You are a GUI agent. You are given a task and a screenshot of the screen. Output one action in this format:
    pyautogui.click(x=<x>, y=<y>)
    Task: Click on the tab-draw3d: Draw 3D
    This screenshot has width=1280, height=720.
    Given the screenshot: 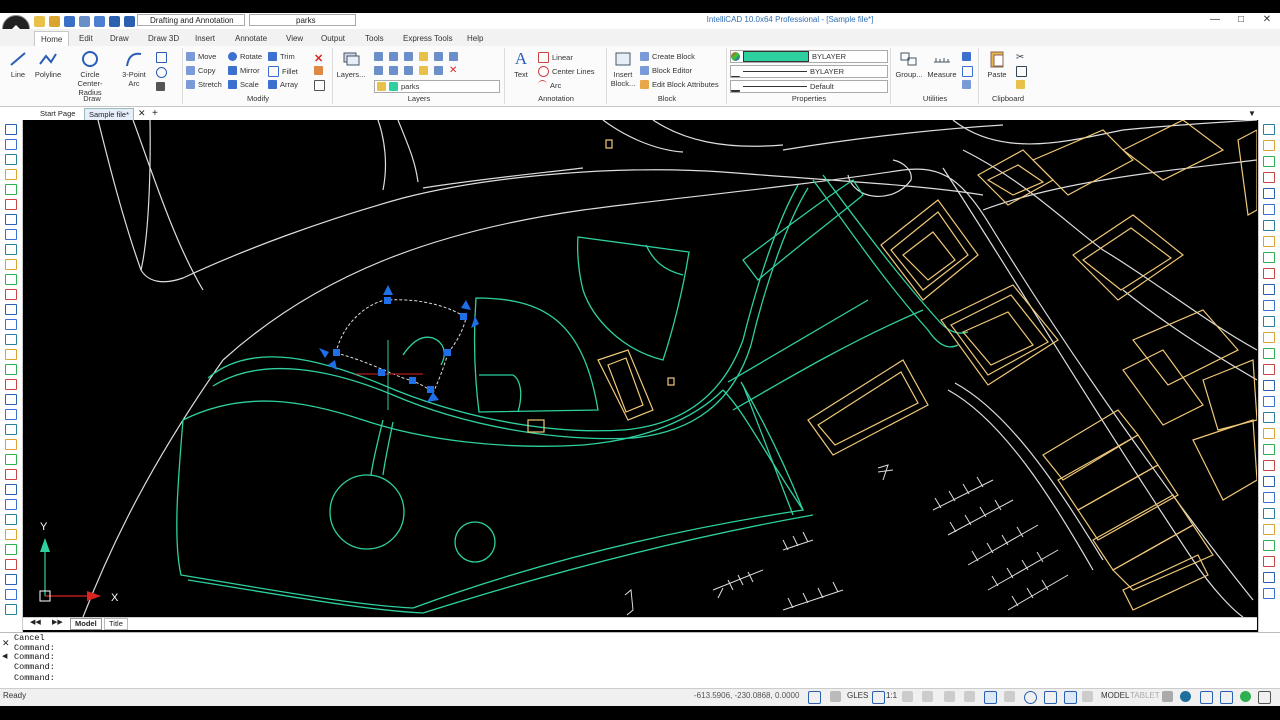 What is the action you would take?
    pyautogui.click(x=163, y=38)
    